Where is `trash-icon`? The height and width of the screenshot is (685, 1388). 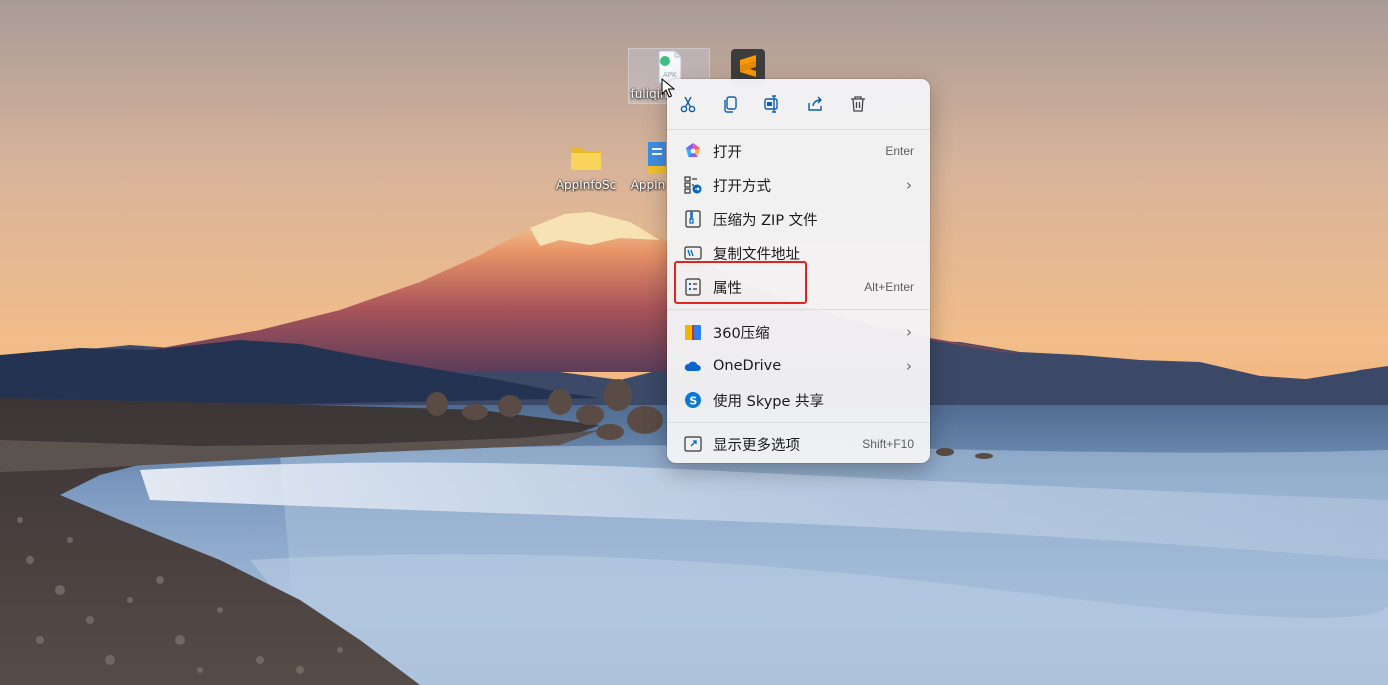 trash-icon is located at coordinates (858, 104).